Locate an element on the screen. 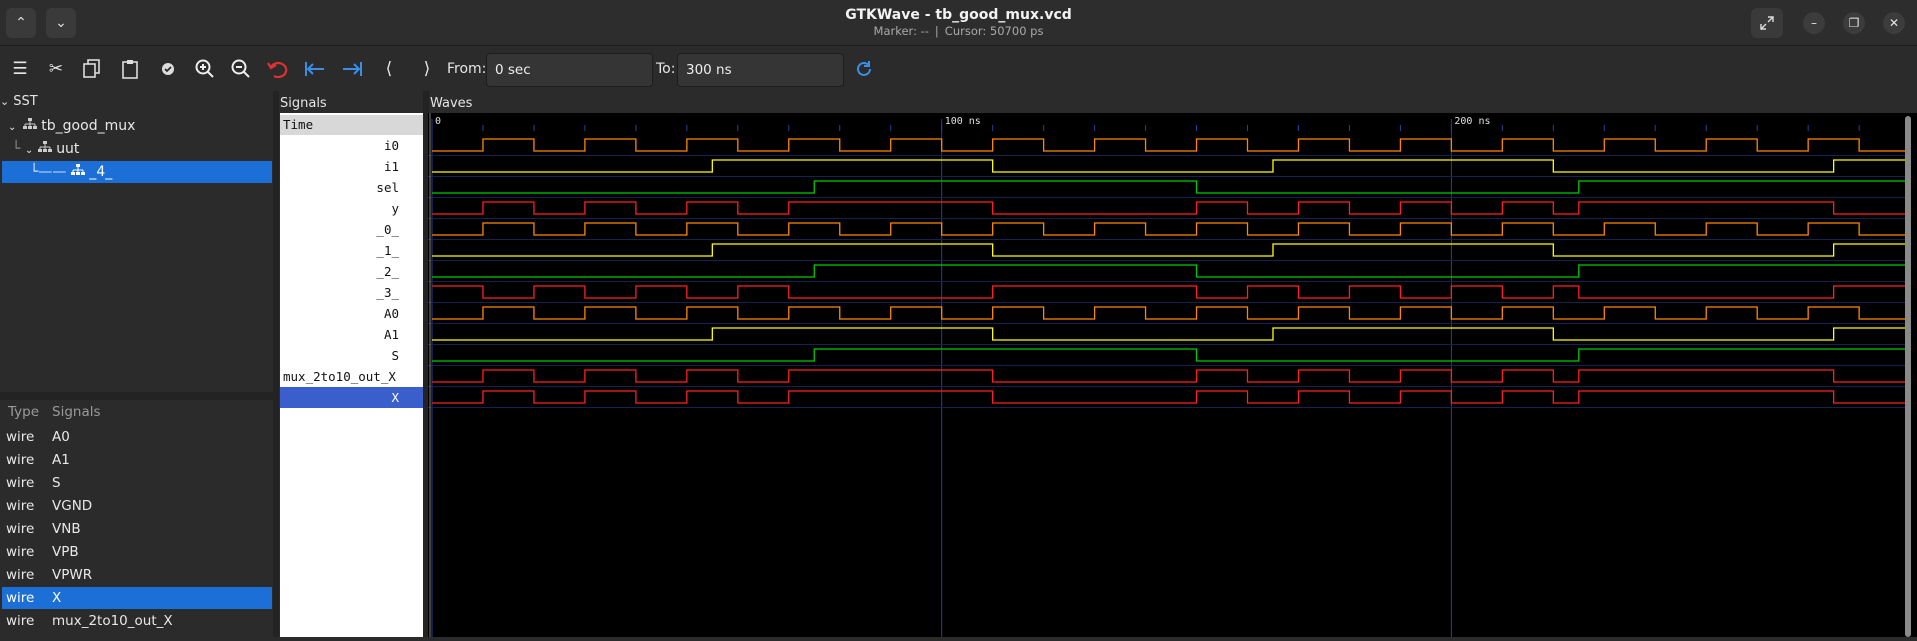  sst-header: ⌄ SST is located at coordinates (19, 101).